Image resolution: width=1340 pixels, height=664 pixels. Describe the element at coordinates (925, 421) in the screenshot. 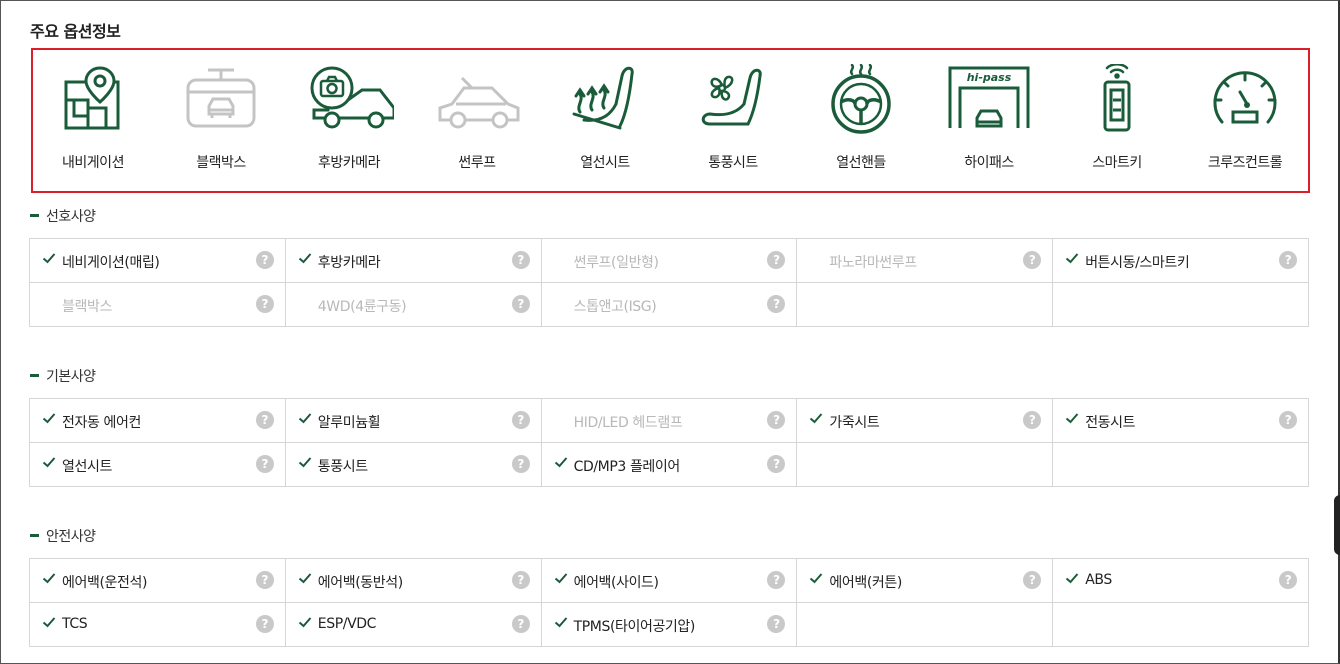

I see `option-cell: 가죽시트?` at that location.